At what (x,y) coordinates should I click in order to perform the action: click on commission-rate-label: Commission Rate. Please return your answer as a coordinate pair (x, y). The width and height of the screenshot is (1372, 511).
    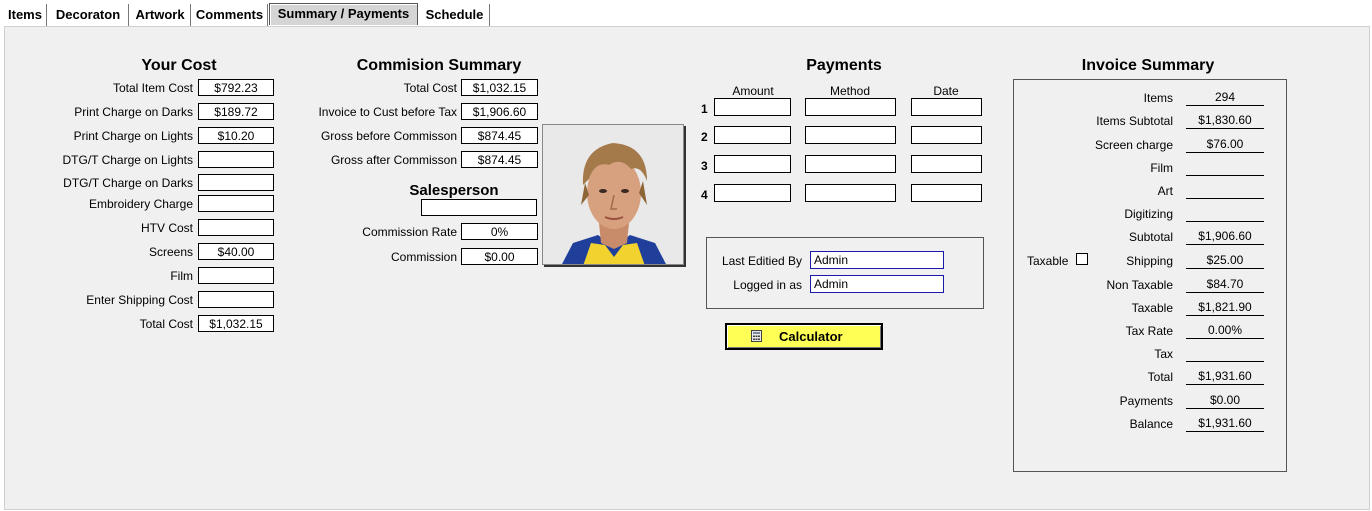
    Looking at the image, I should click on (409, 232).